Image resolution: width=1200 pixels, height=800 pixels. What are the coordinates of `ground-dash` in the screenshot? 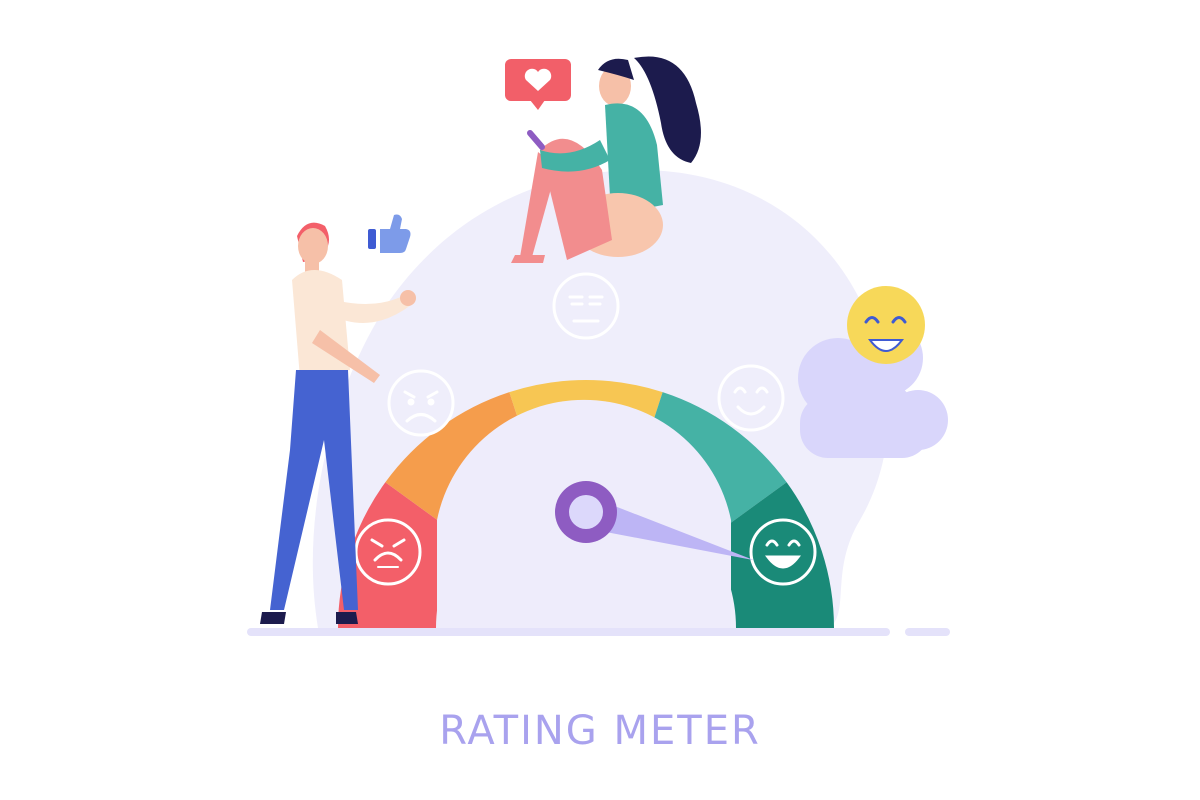 It's located at (927, 632).